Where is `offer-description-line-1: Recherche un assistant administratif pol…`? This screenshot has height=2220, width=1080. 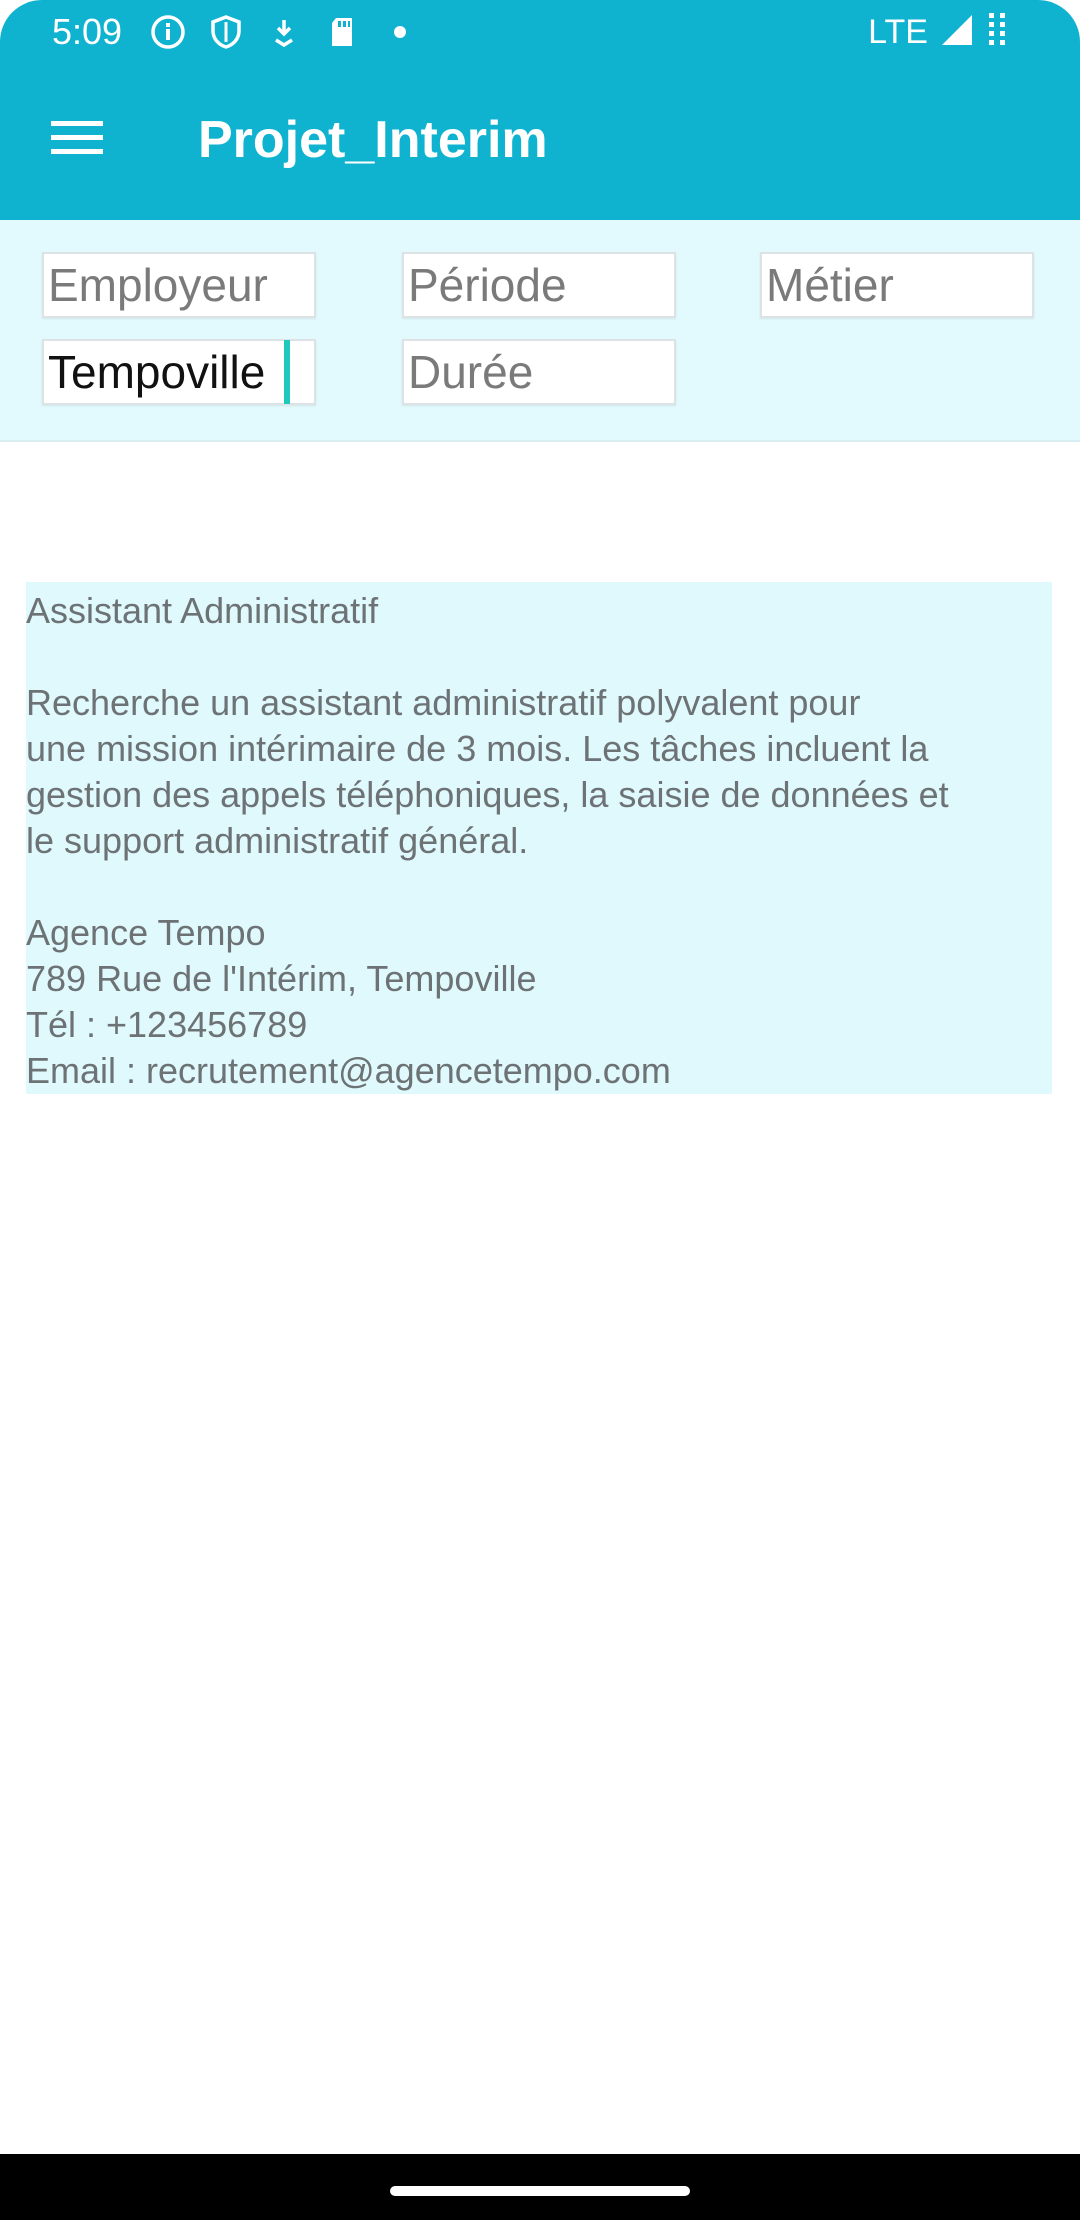
offer-description-line-1: Recherche un assistant administratif pol… is located at coordinates (443, 702).